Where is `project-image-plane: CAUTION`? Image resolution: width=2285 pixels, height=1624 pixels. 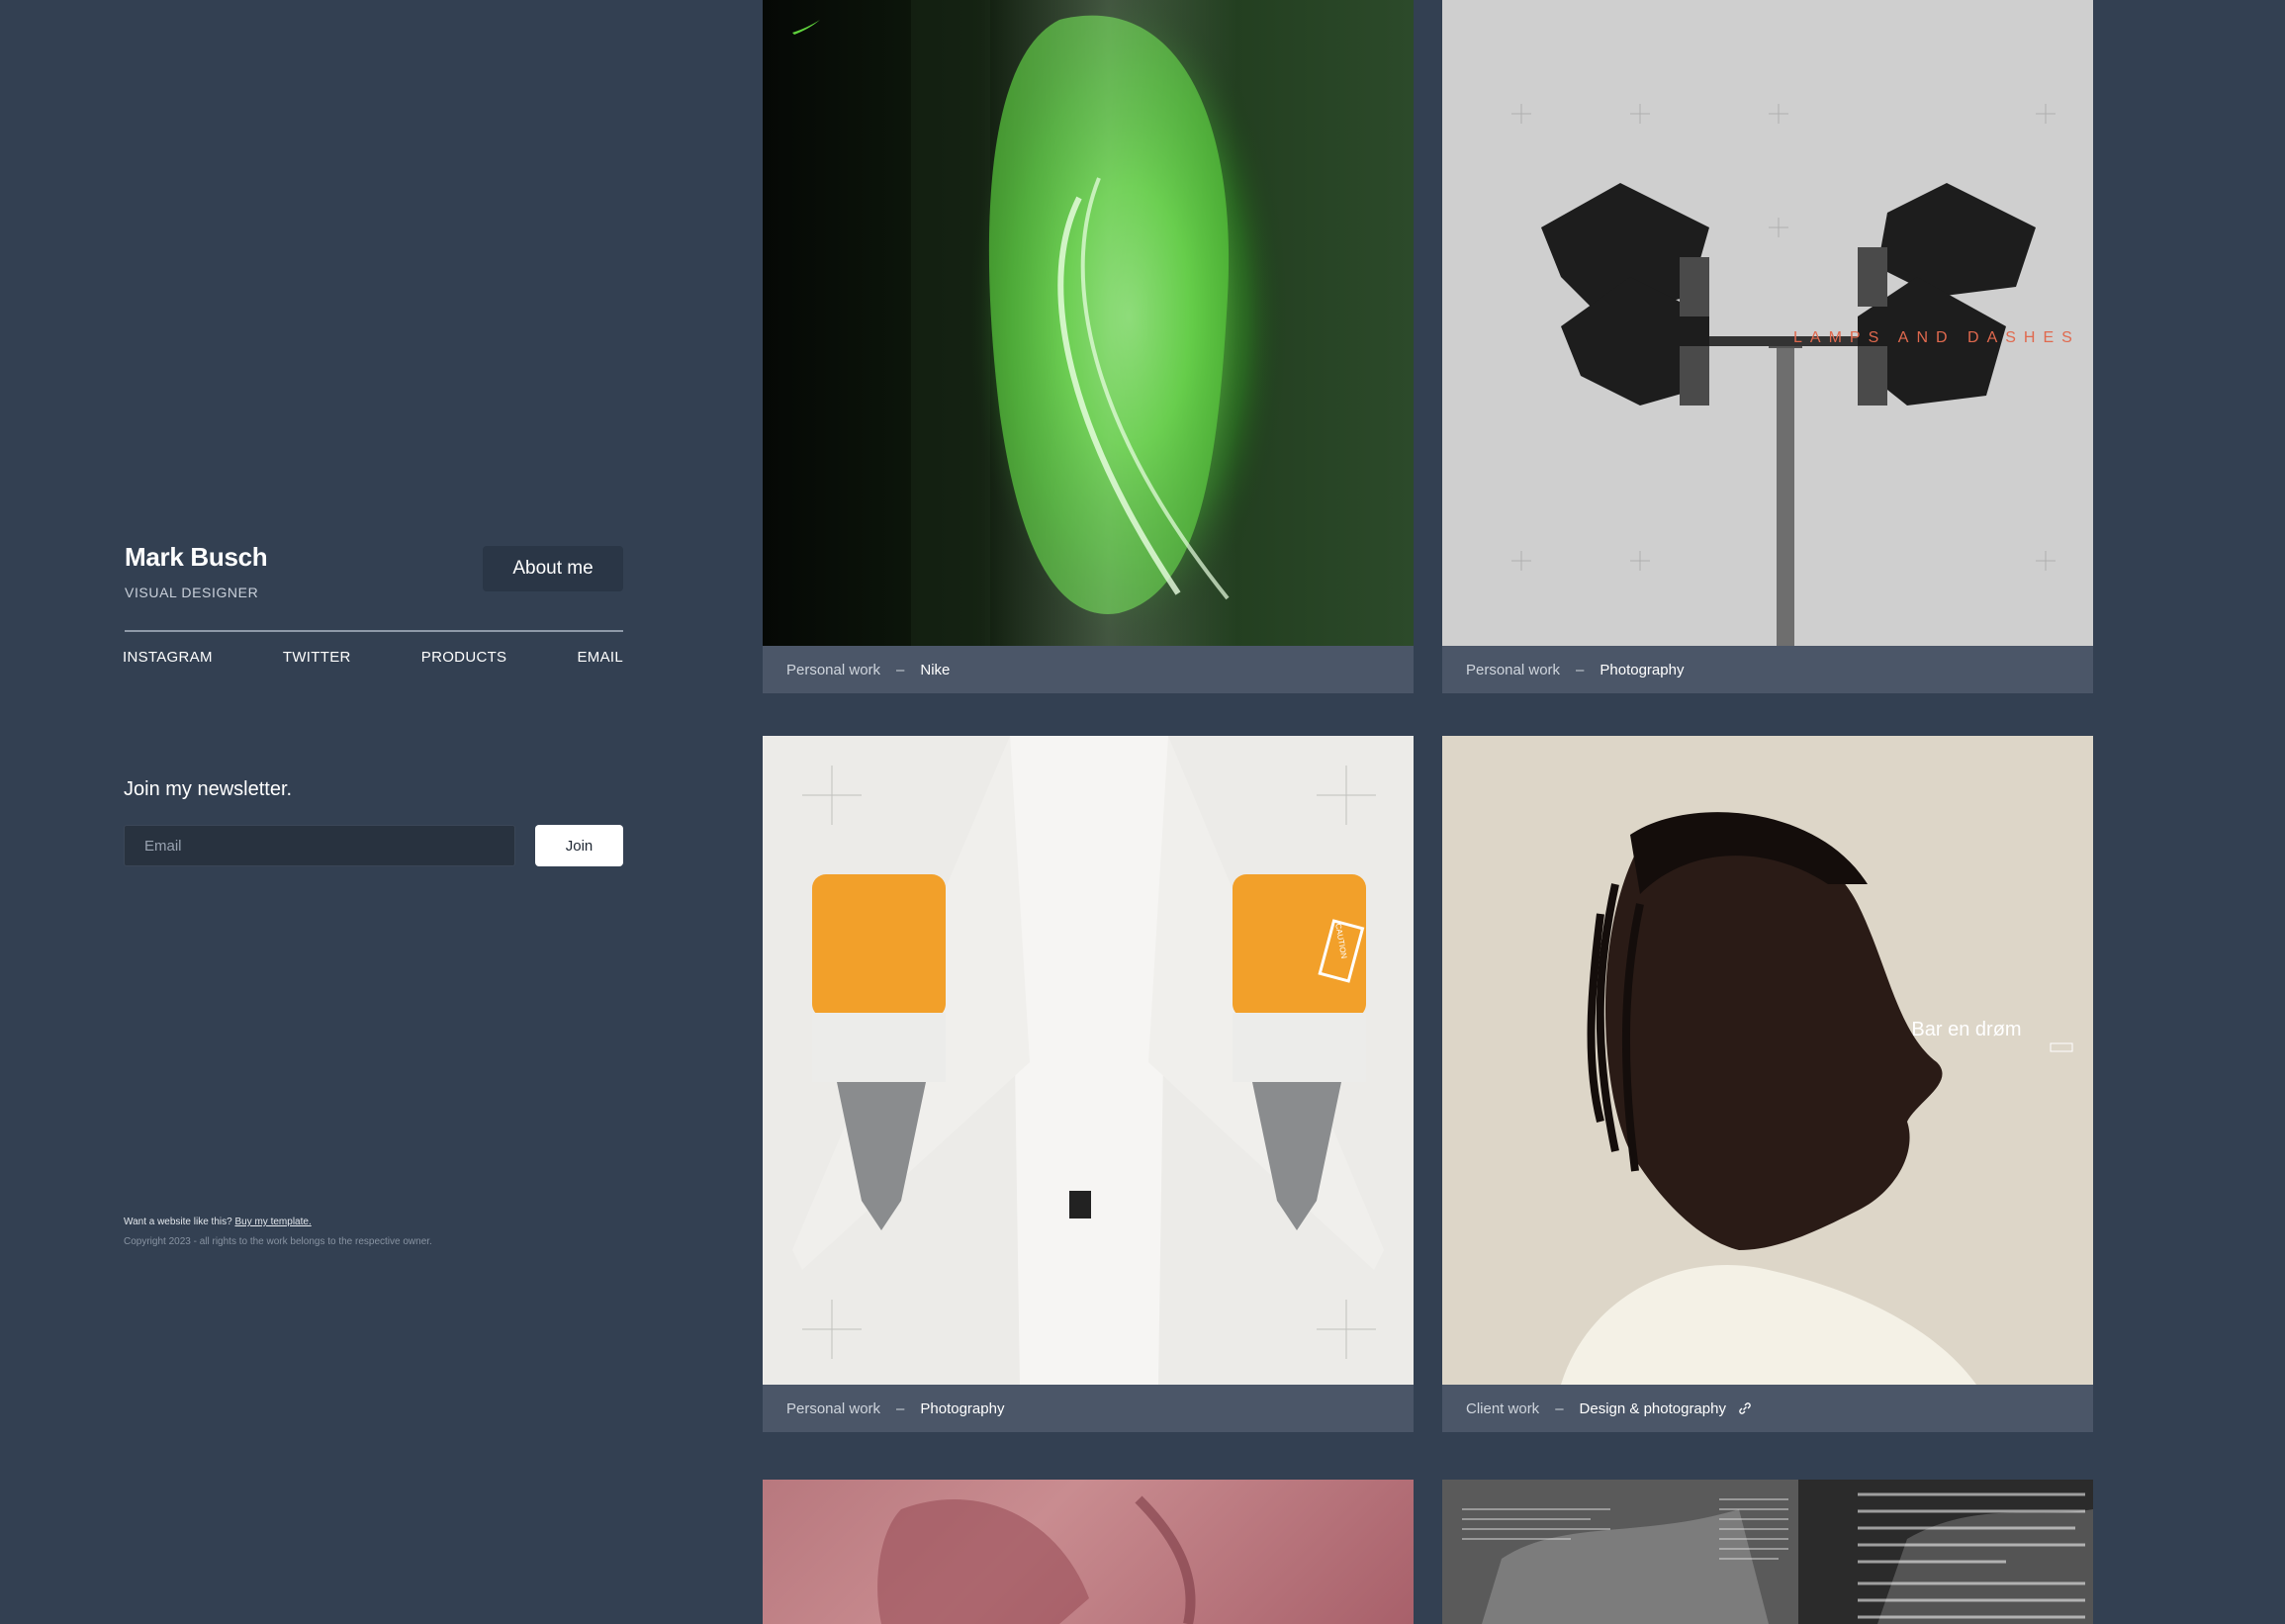
project-image-plane: CAUTION is located at coordinates (1088, 1060).